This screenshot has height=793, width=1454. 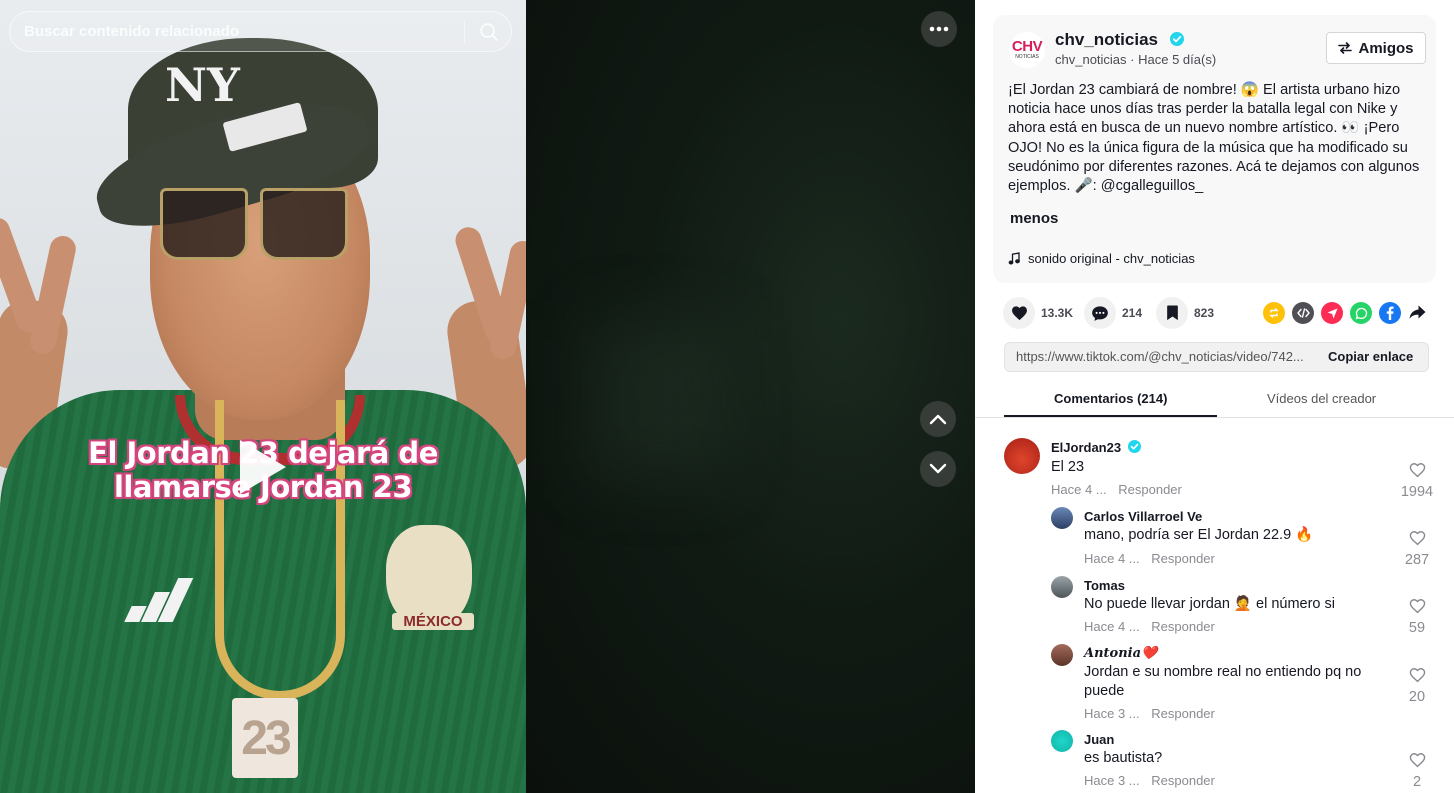 What do you see at coordinates (1214, 400) in the screenshot?
I see `panel-tabs: Comentarios (214) Vídeos del creador` at bounding box center [1214, 400].